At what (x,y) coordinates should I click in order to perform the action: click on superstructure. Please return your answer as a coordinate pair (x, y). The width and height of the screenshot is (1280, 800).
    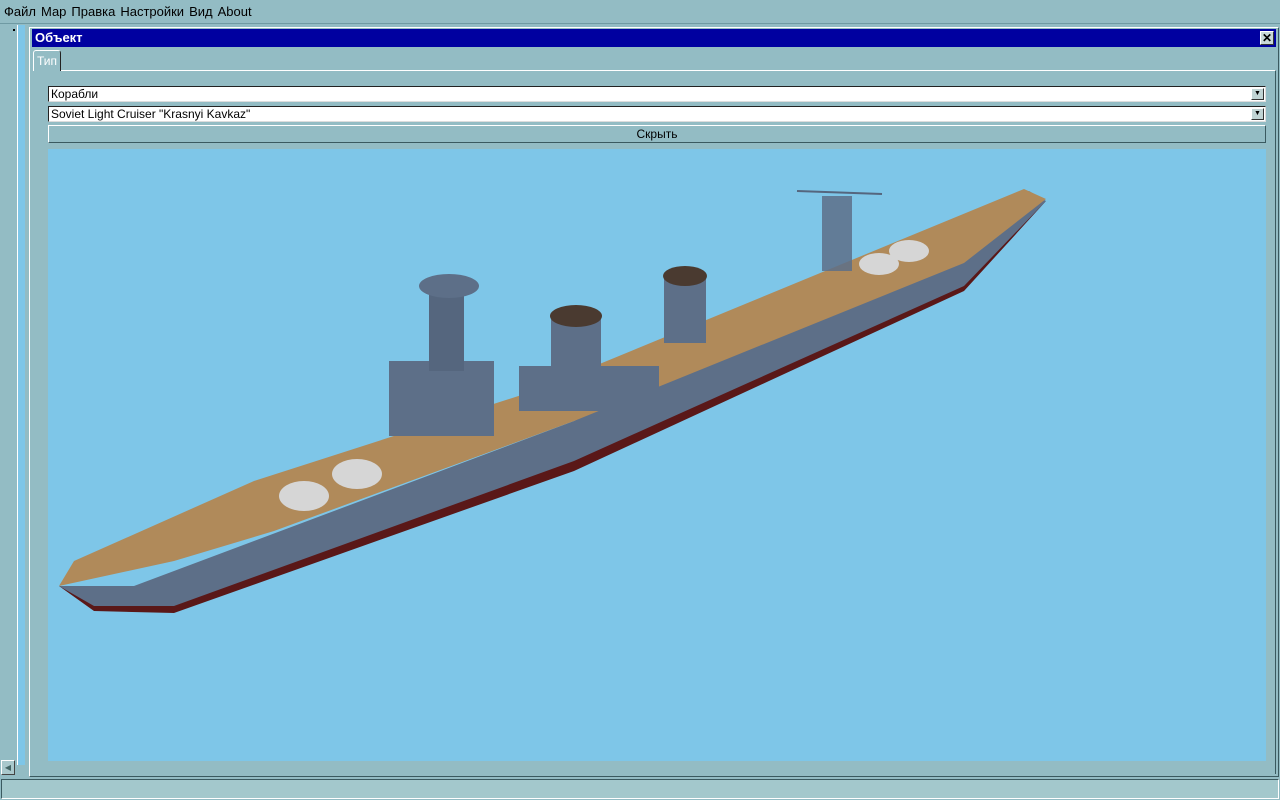
    Looking at the image, I should click on (589, 388).